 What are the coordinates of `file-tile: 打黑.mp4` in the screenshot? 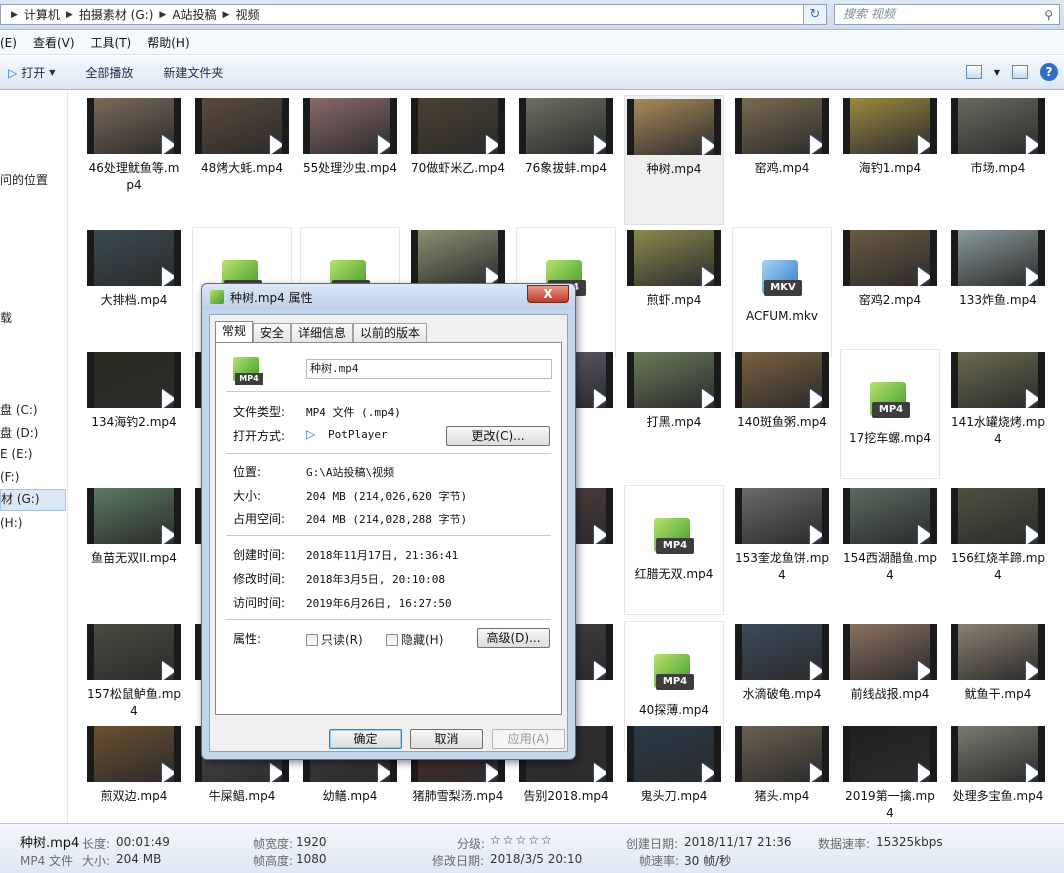 It's located at (674, 414).